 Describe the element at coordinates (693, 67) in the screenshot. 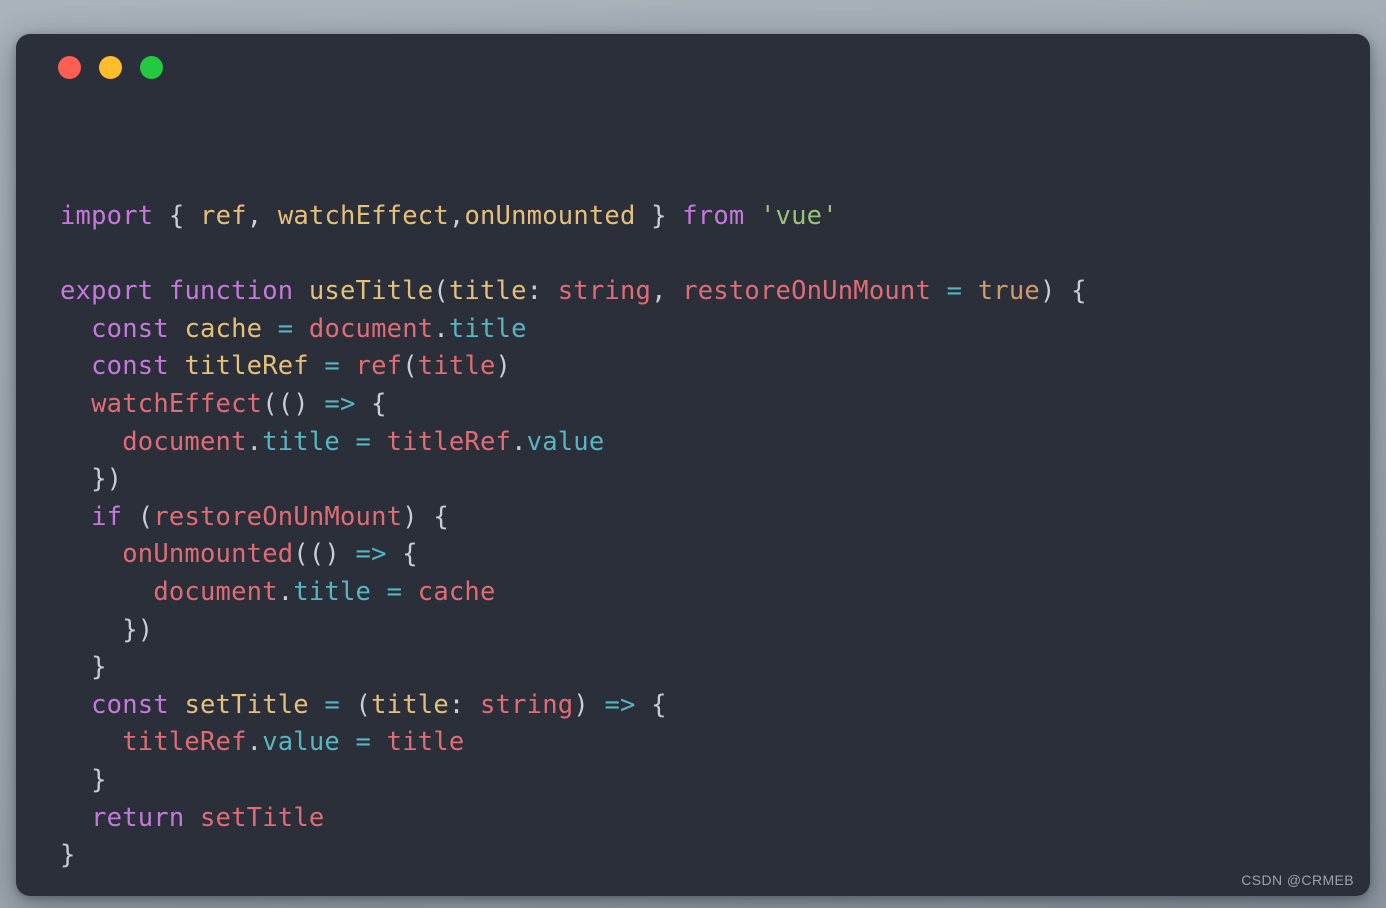

I see `window-titlebar` at that location.